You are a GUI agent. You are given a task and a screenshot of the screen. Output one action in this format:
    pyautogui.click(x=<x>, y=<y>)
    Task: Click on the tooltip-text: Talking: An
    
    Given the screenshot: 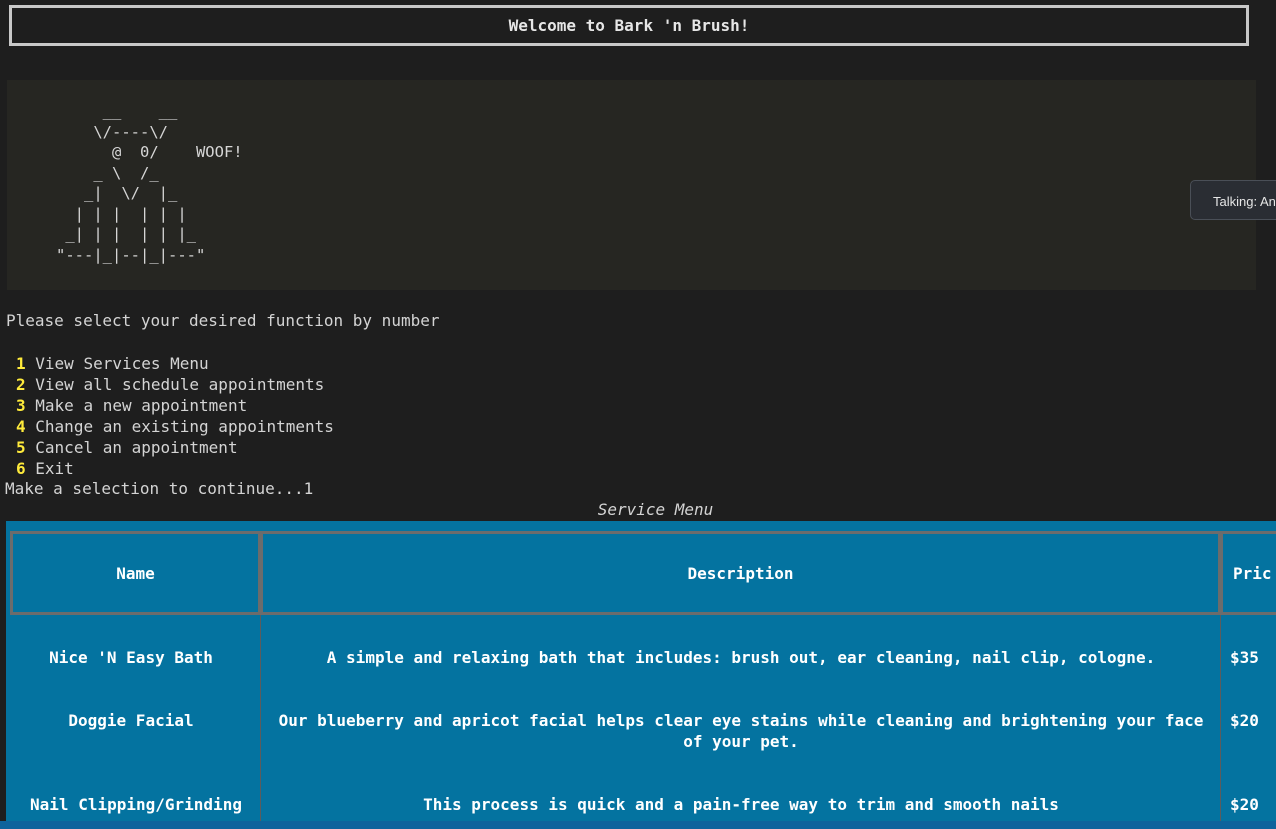 What is the action you would take?
    pyautogui.click(x=1244, y=201)
    